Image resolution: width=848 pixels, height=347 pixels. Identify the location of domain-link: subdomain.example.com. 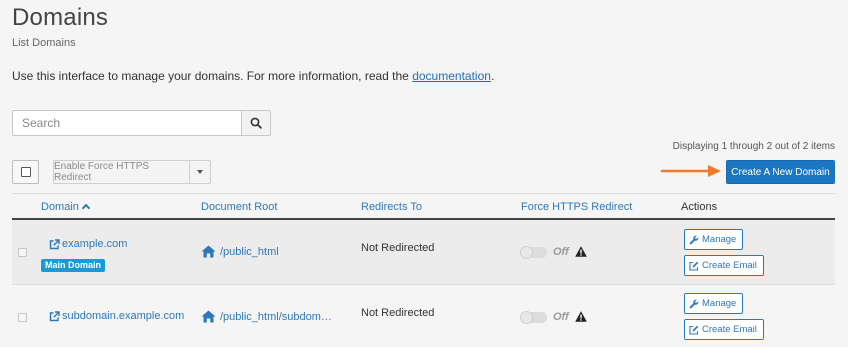
(116, 316).